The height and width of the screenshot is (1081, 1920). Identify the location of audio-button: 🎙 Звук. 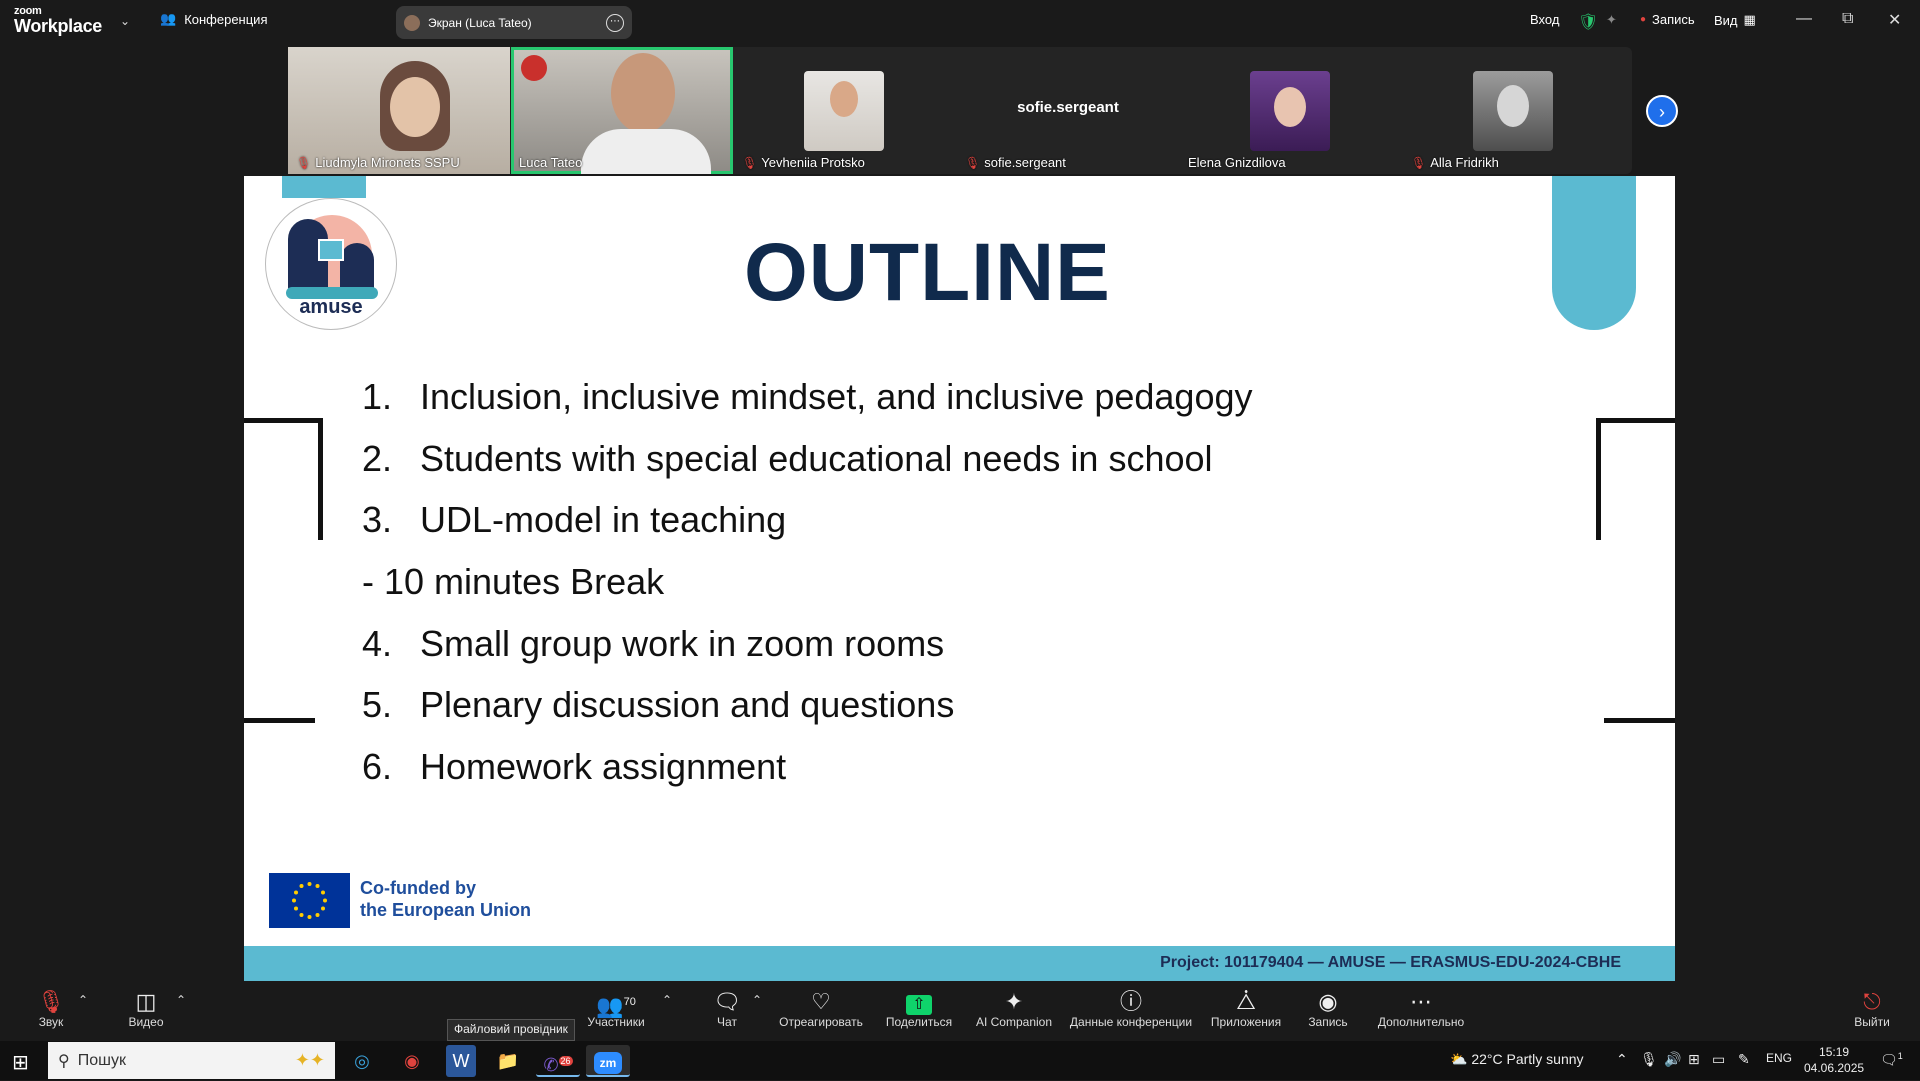
(51, 1009).